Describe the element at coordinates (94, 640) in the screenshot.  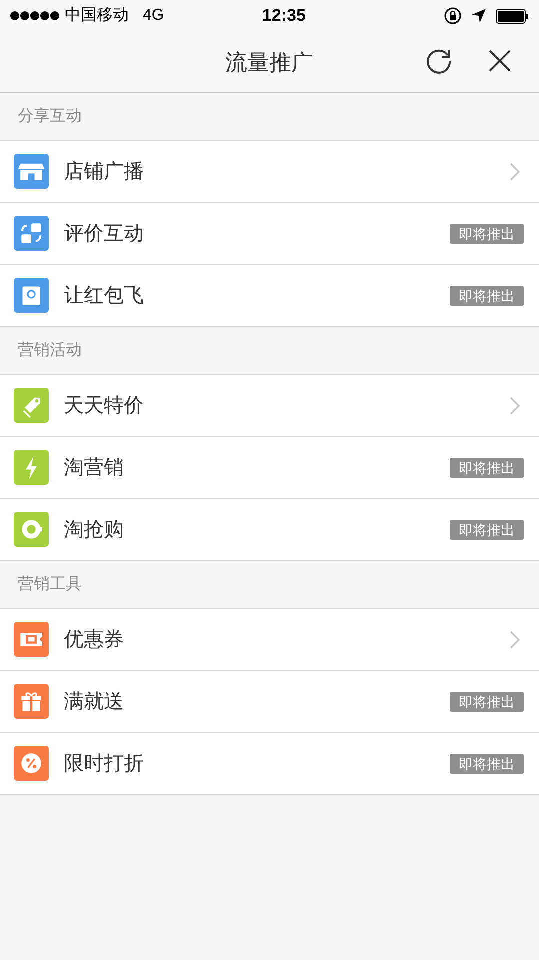
I see `item-label: 优惠券` at that location.